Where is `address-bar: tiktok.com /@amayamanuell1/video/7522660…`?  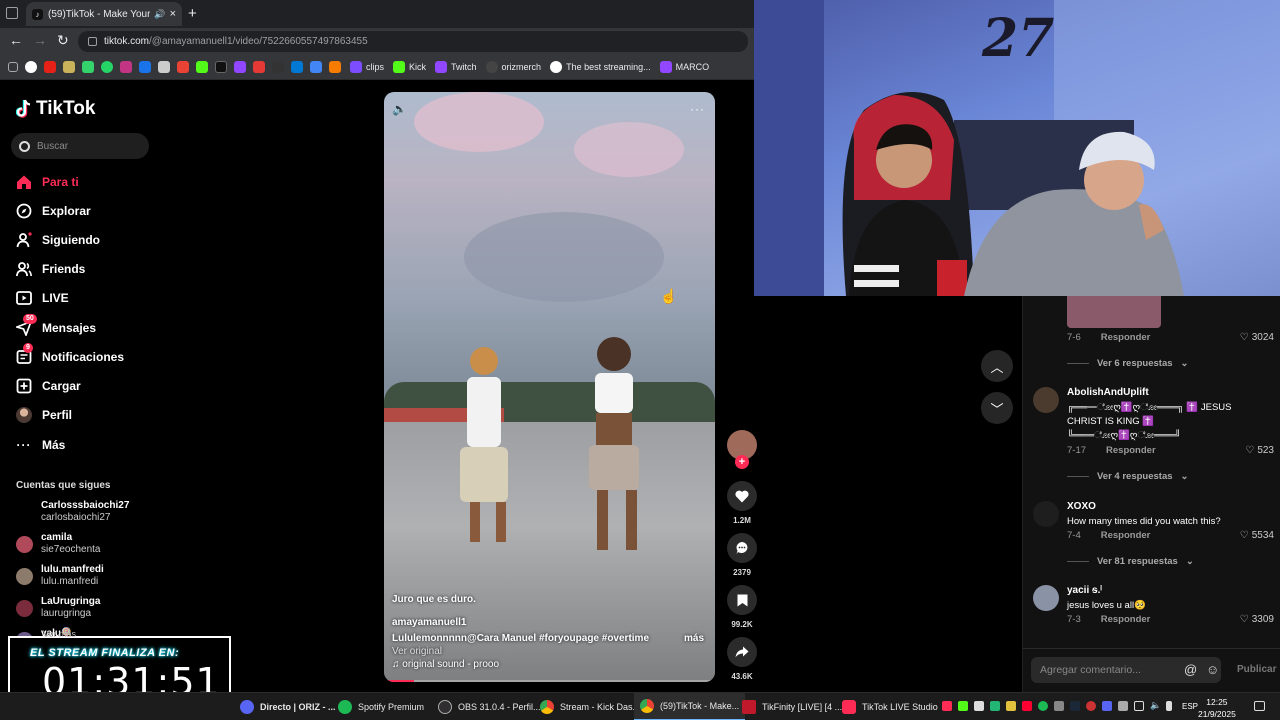
address-bar: tiktok.com /@amayamanuell1/video/7522660… is located at coordinates (413, 41).